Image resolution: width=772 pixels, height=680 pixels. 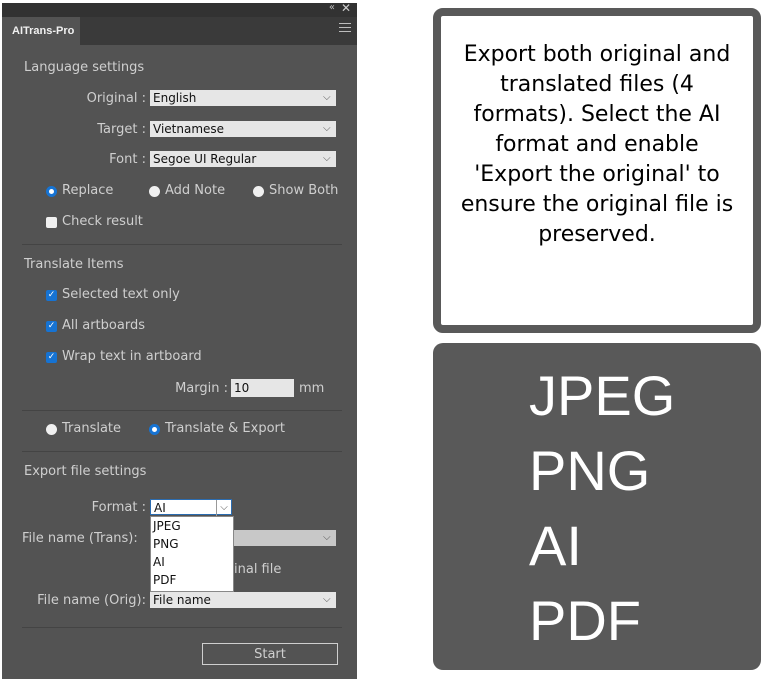 I want to click on file-name-orig-label: File name (Orig):, so click(x=91, y=600).